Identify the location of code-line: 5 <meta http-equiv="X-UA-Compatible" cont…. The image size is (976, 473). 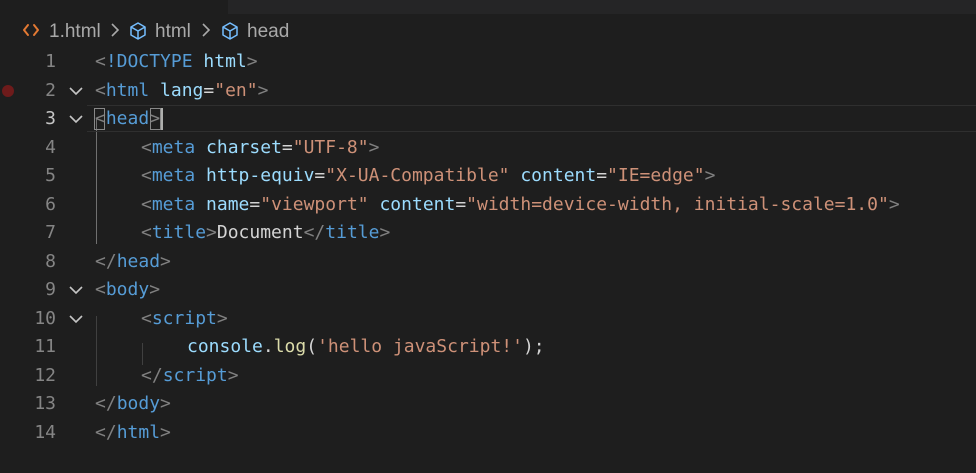
(488, 176).